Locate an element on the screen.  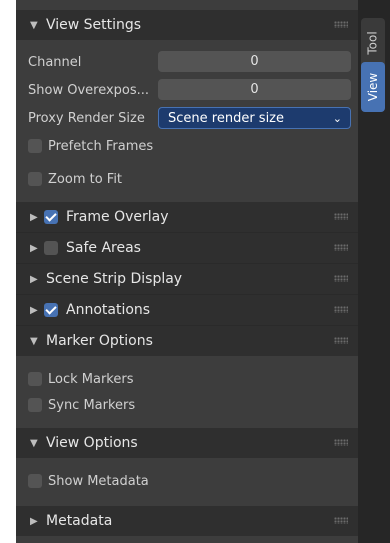
frame-overlay-title: Frame Overlay is located at coordinates (117, 217).